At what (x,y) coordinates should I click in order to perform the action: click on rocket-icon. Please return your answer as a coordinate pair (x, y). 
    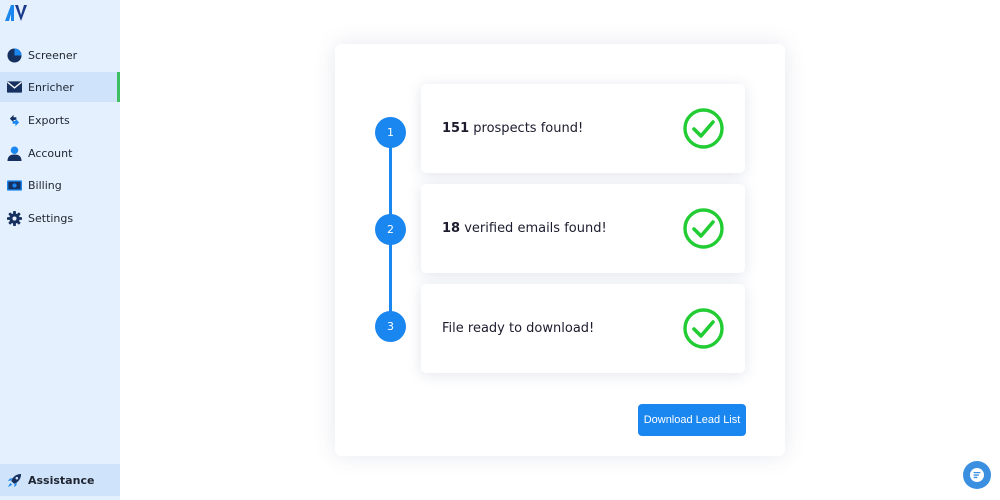
    Looking at the image, I should click on (14, 480).